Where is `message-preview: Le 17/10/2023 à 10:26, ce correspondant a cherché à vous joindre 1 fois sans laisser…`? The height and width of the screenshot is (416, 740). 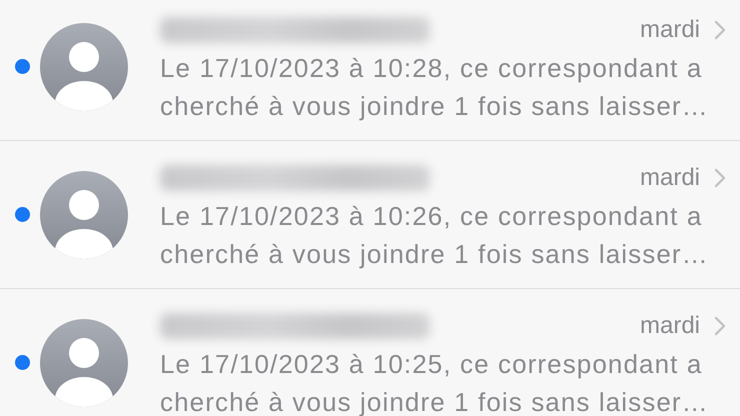 message-preview: Le 17/10/2023 à 10:26, ce correspondant a cherché à vous joindre 1 fois sans laisser… is located at coordinates (435, 235).